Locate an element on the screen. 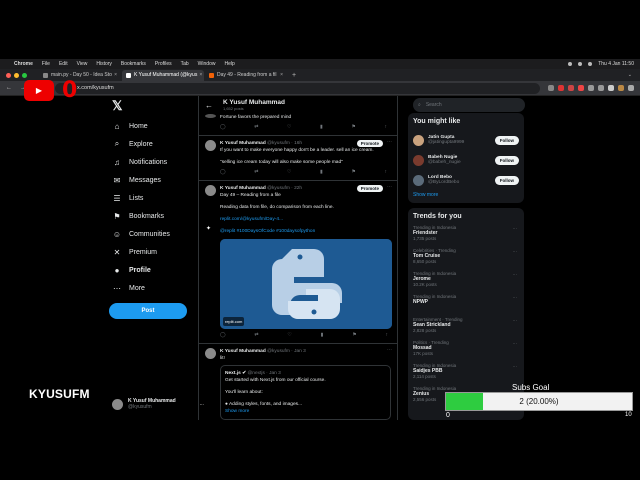 The width and height of the screenshot is (640, 480). zoom-window-button is located at coordinates (24, 75).